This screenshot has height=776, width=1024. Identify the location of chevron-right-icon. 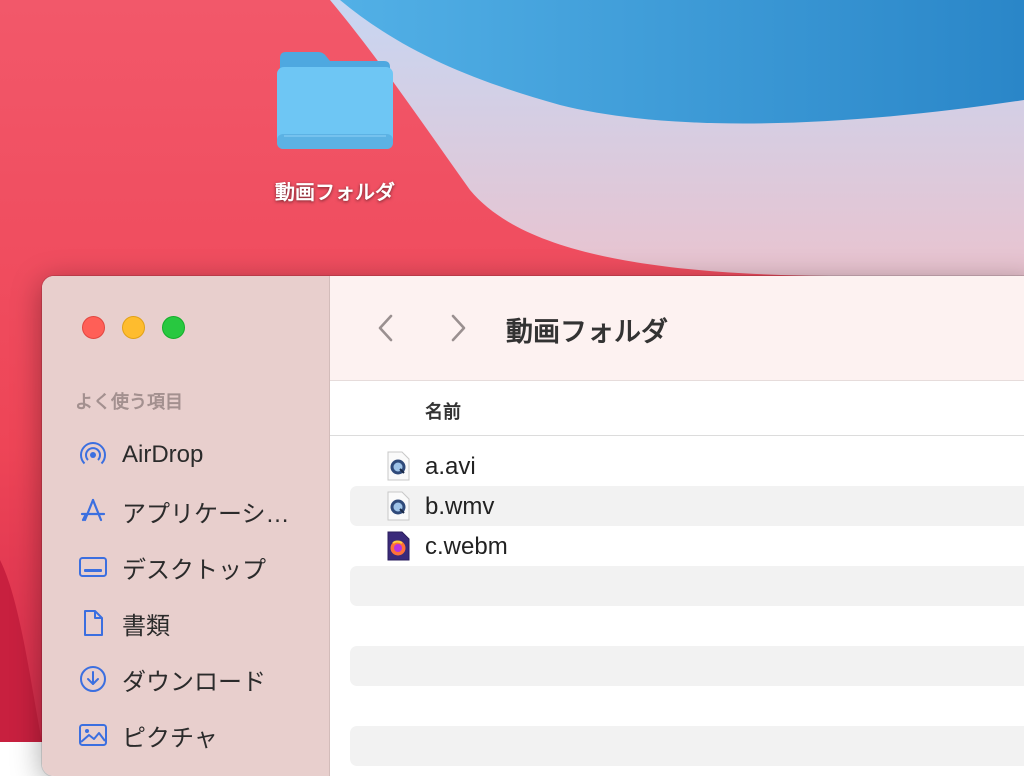
(458, 330).